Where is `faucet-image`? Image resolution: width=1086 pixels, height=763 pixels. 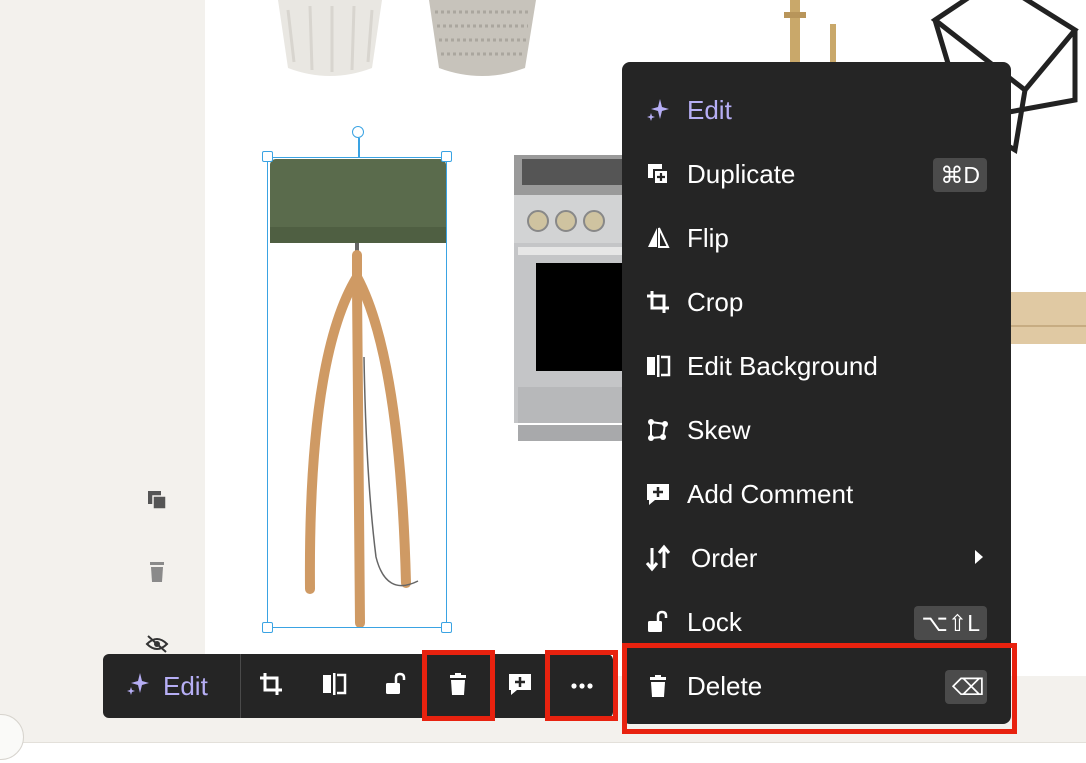
faucet-image is located at coordinates (811, 31).